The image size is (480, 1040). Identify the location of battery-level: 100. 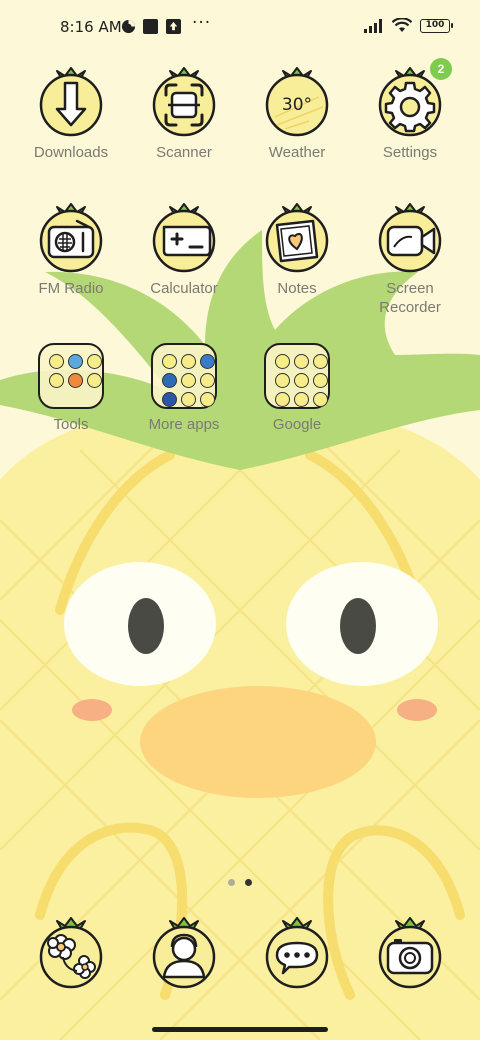
(435, 24).